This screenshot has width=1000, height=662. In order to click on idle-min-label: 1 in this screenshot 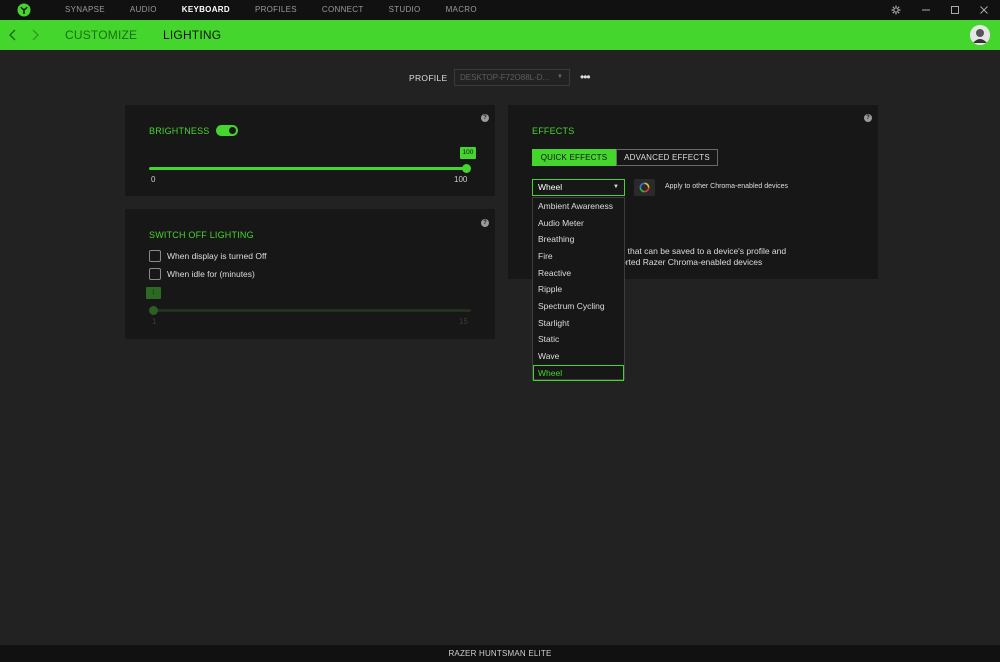, I will do `click(154, 321)`.